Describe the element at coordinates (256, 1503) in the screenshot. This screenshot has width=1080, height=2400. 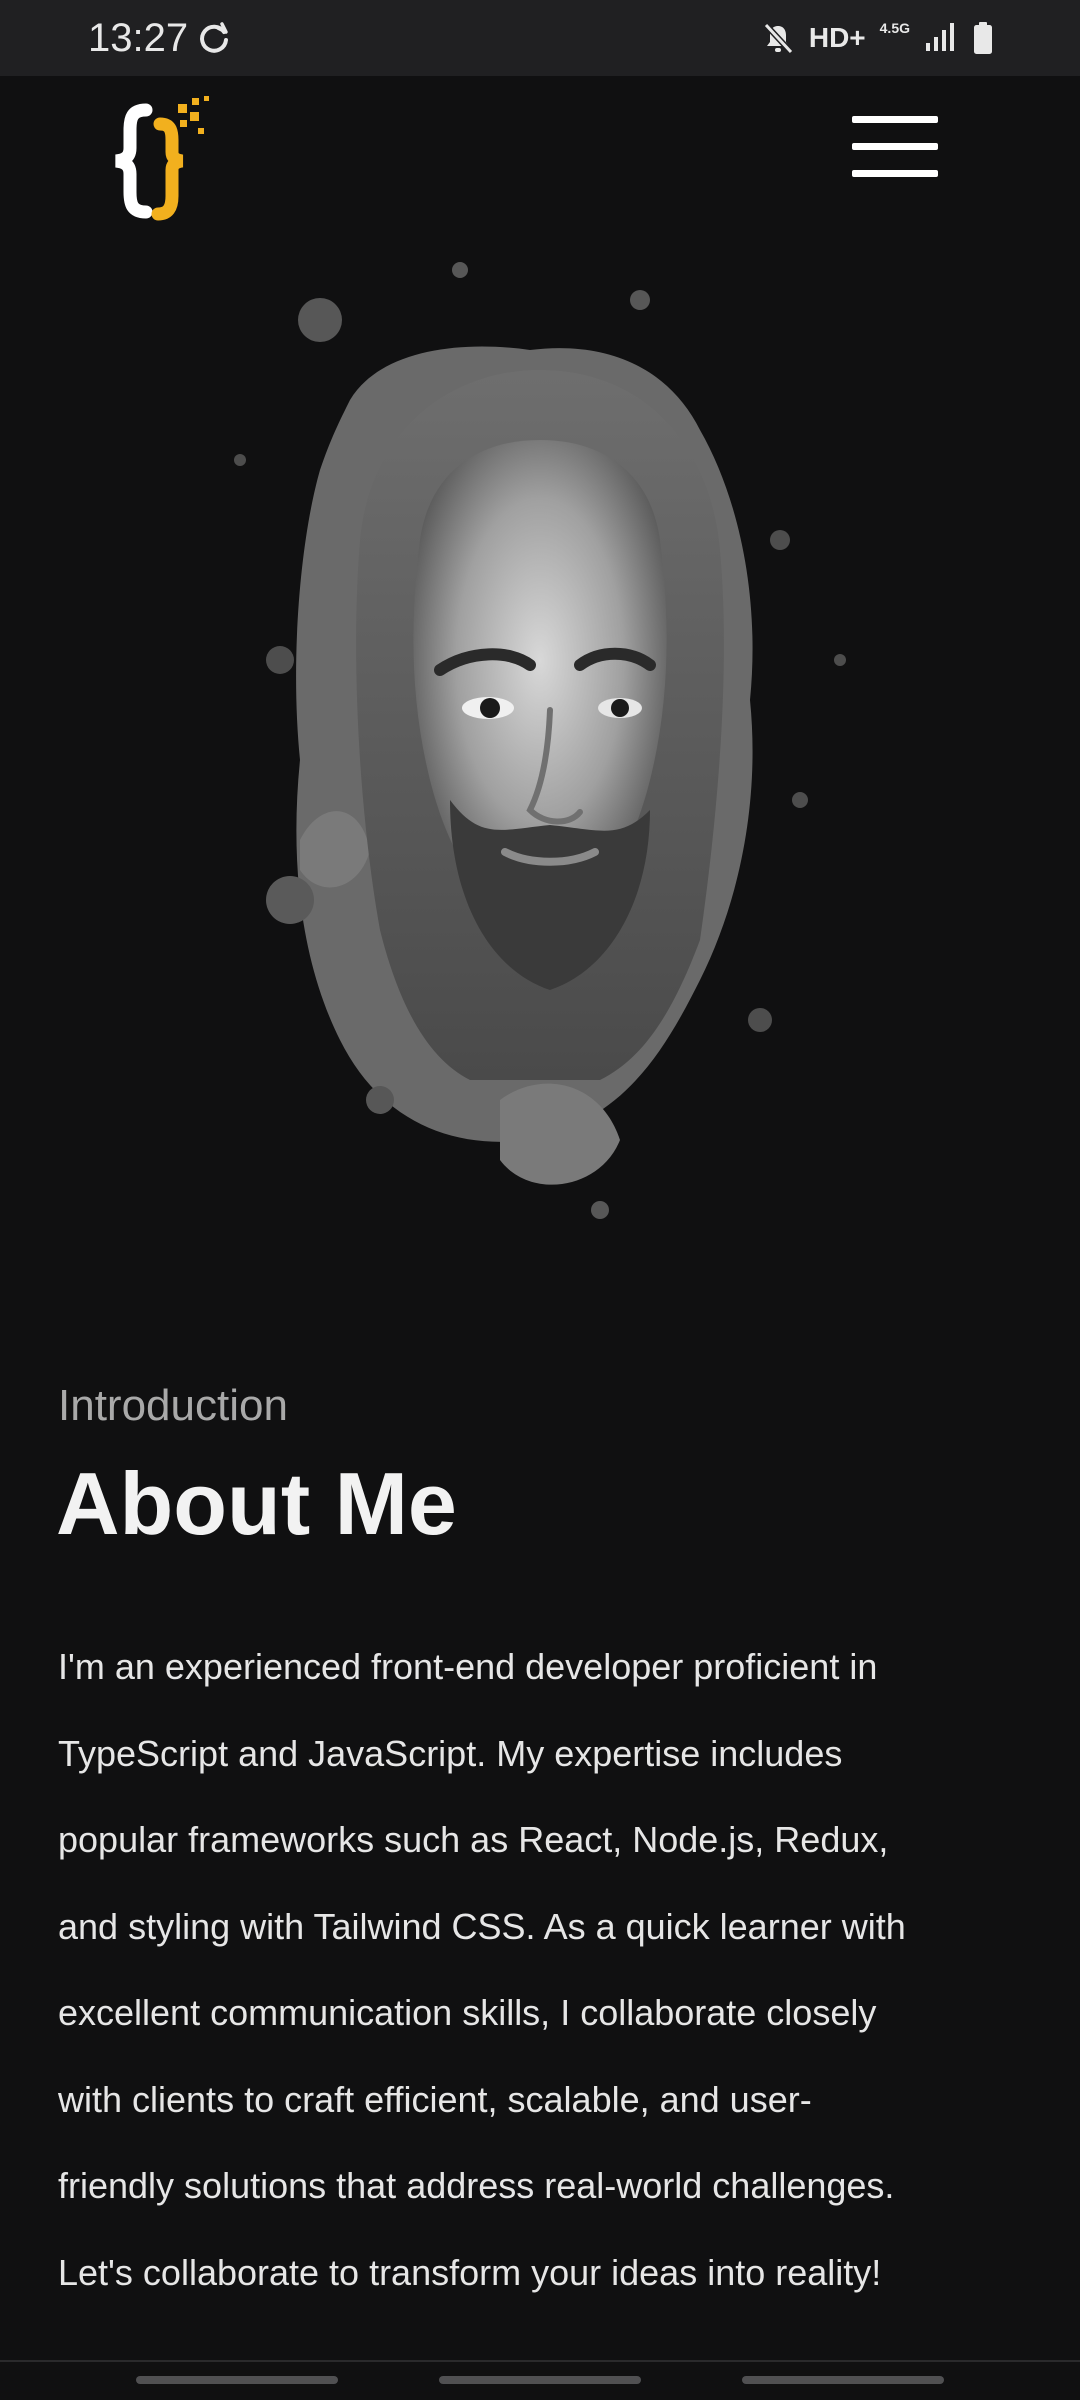
I see `page-title: About Me` at that location.